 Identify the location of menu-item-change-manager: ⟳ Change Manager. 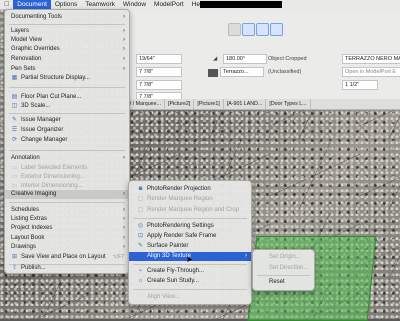
(67, 140).